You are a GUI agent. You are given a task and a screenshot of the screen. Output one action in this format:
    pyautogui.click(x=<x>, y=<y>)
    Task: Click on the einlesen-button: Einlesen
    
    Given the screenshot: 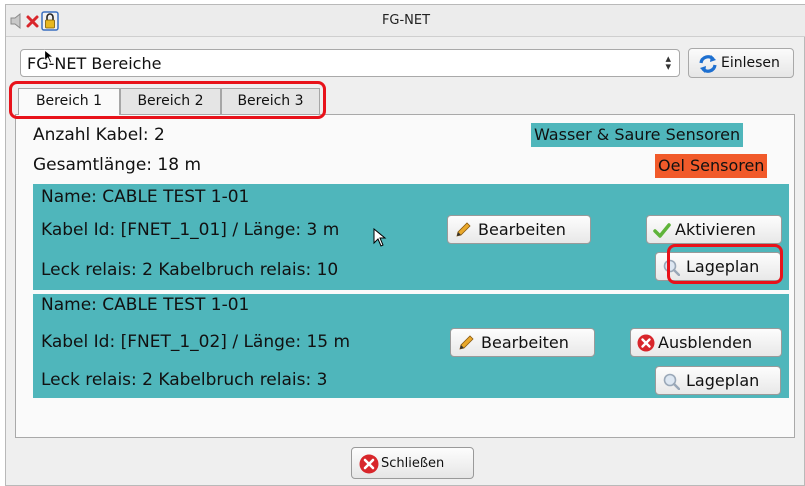 What is the action you would take?
    pyautogui.click(x=741, y=63)
    